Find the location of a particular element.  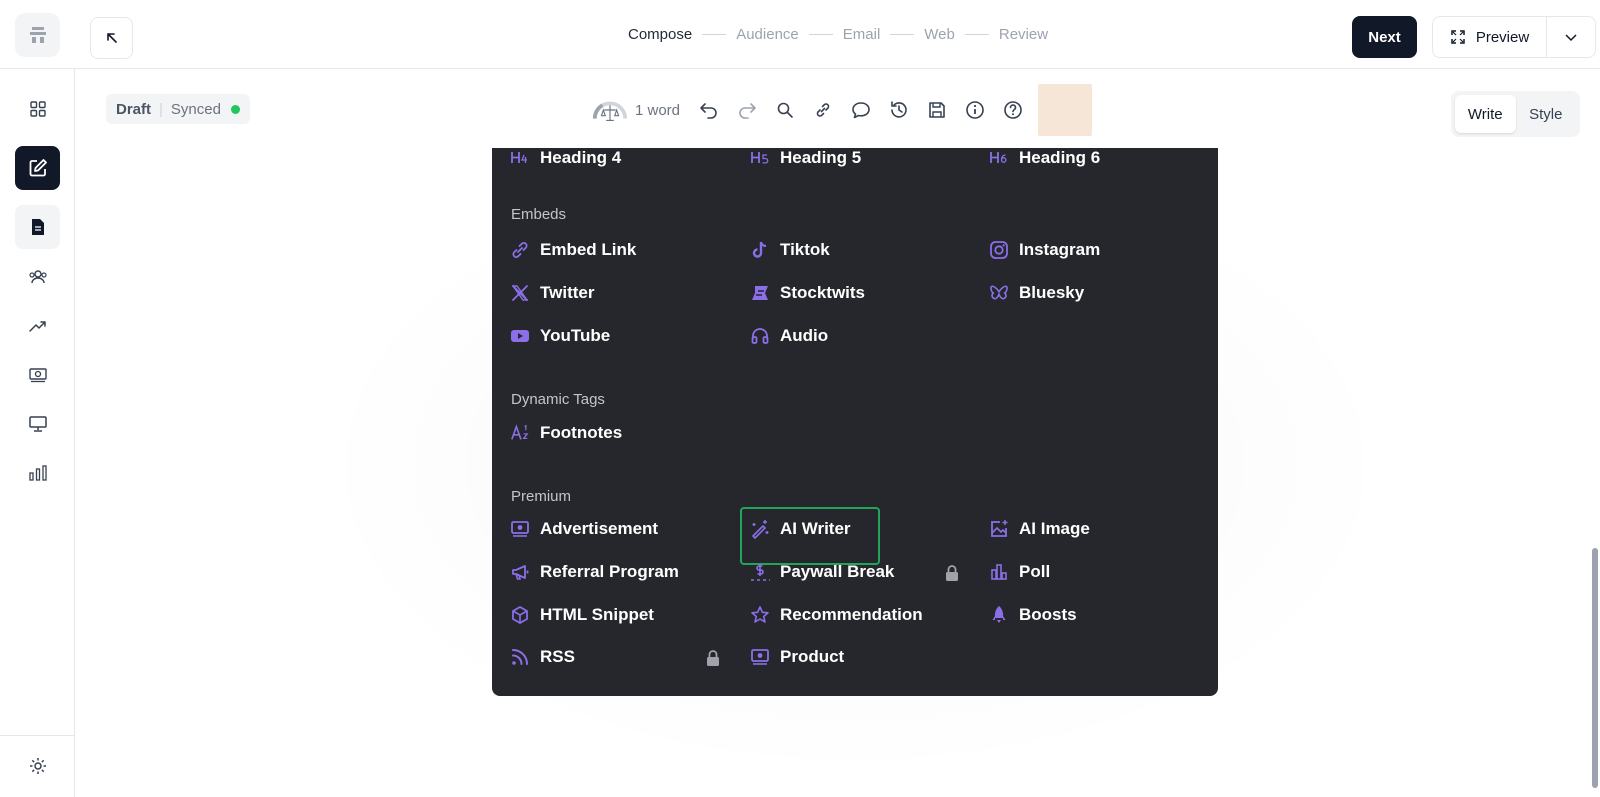

menu-item-heading-5: Heading 5 is located at coordinates (805, 158).